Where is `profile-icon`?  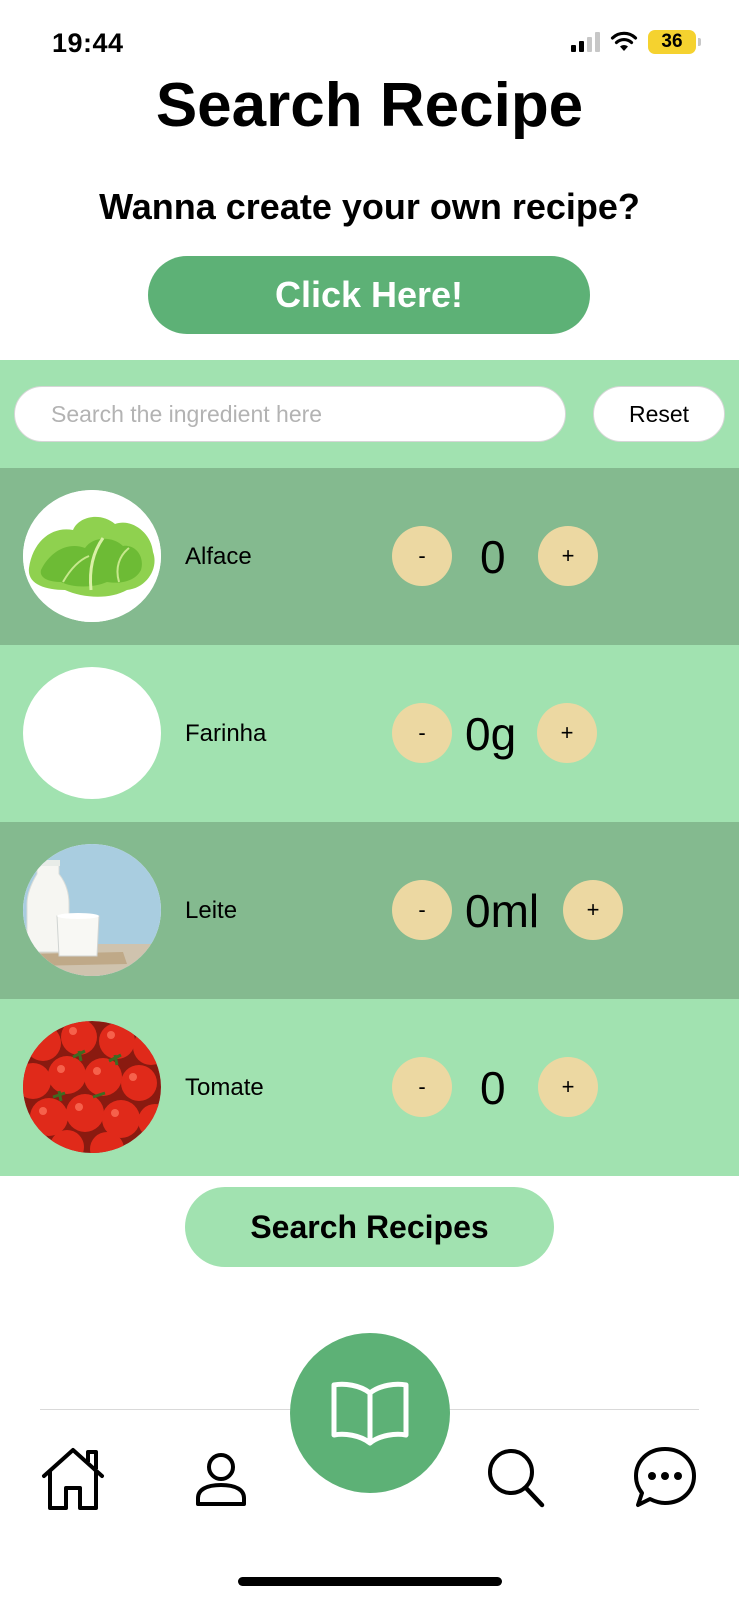 profile-icon is located at coordinates (221, 1480).